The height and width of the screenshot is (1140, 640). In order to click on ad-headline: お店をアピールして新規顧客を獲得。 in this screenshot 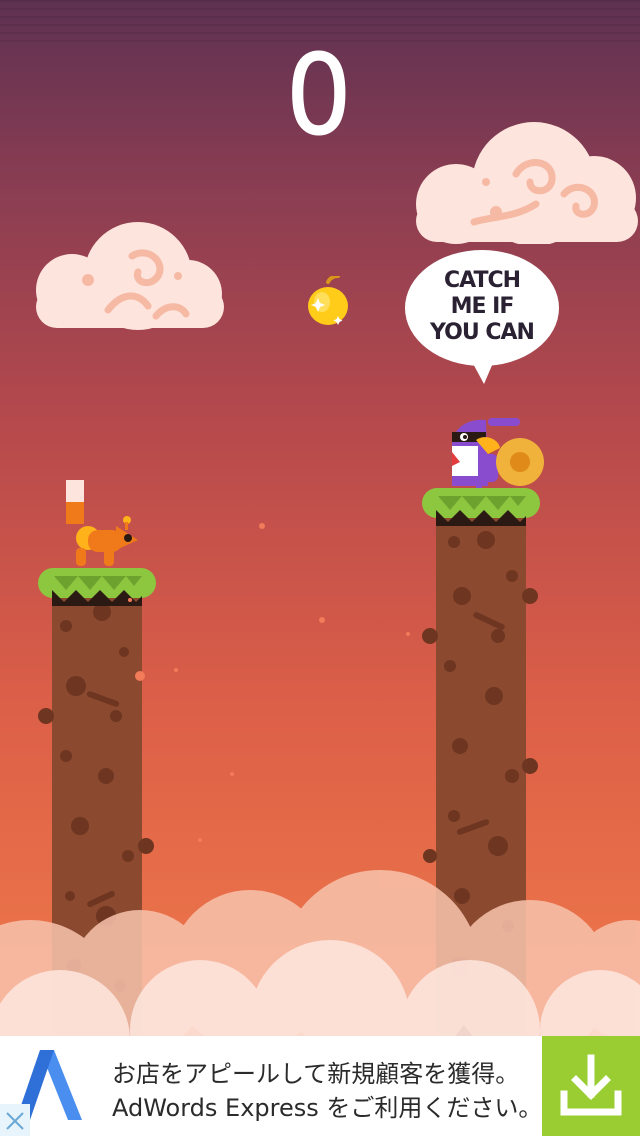, I will do `click(315, 1071)`.